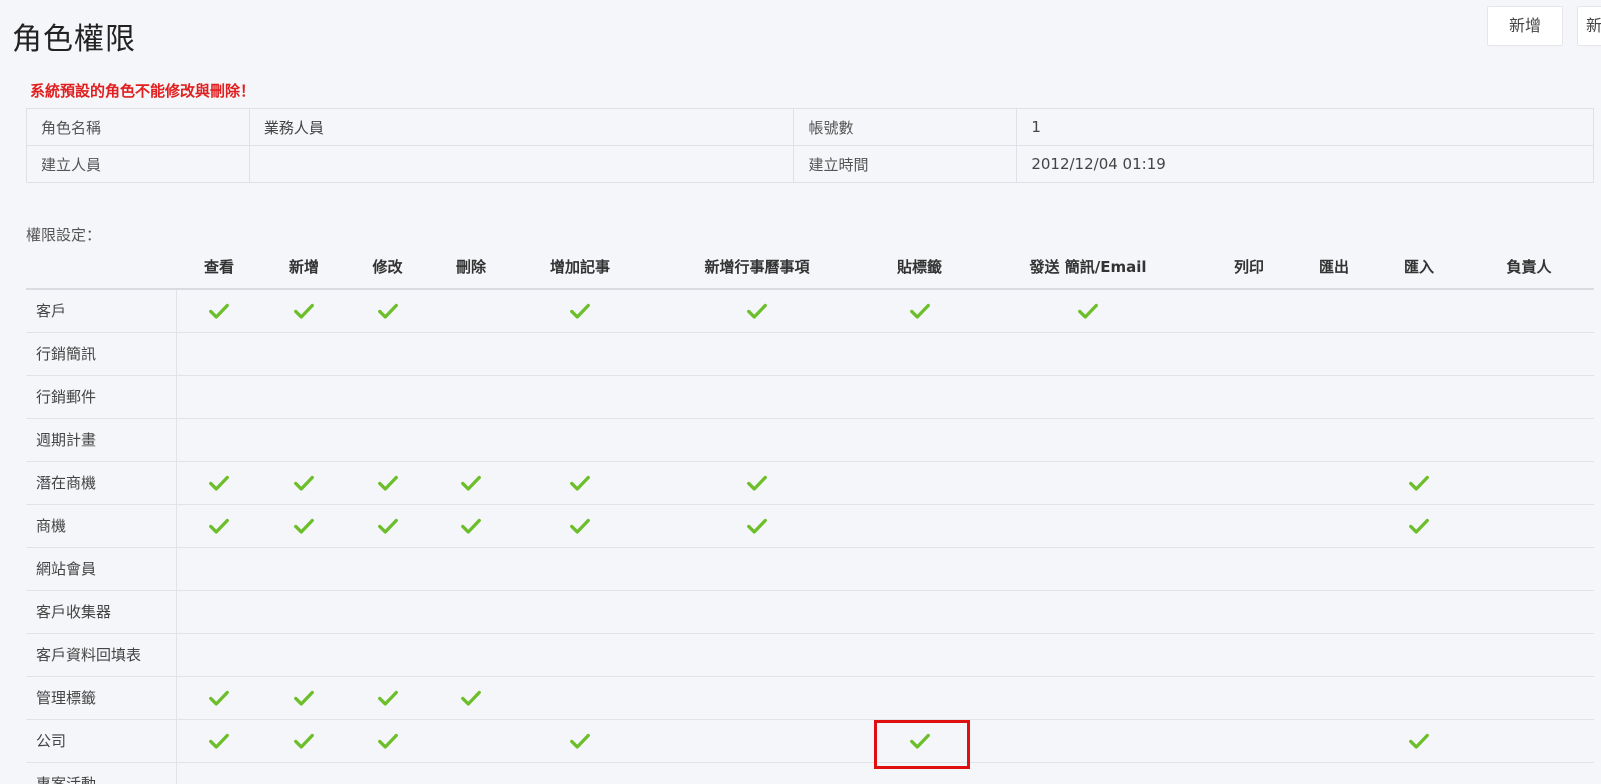  I want to click on next-button: 新, so click(1589, 26).